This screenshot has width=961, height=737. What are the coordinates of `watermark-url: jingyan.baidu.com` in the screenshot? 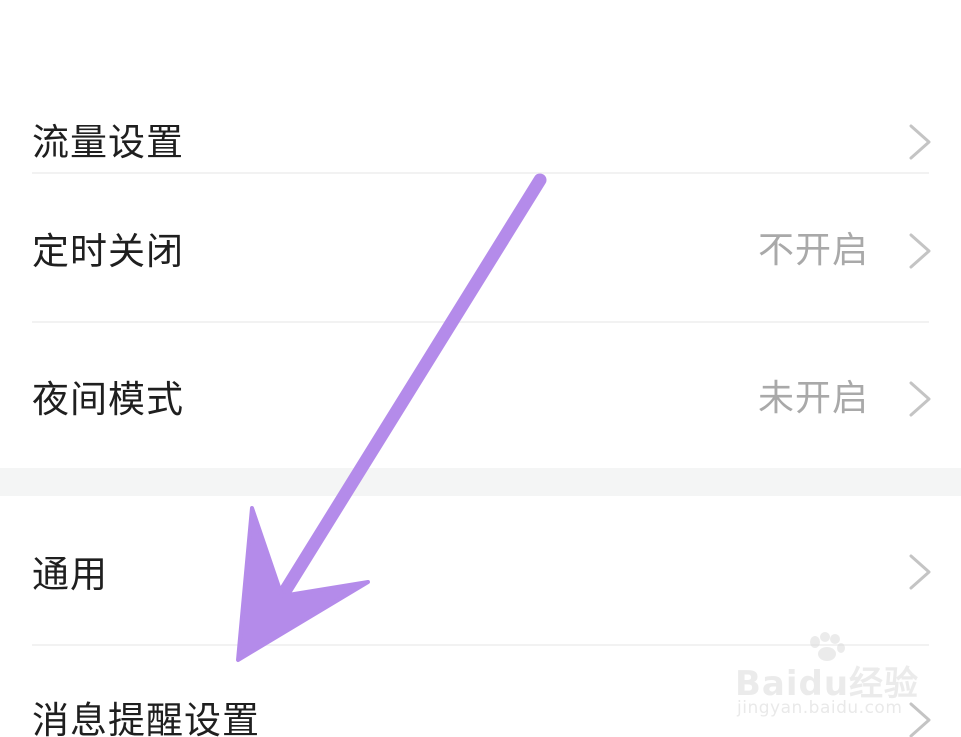 It's located at (820, 708).